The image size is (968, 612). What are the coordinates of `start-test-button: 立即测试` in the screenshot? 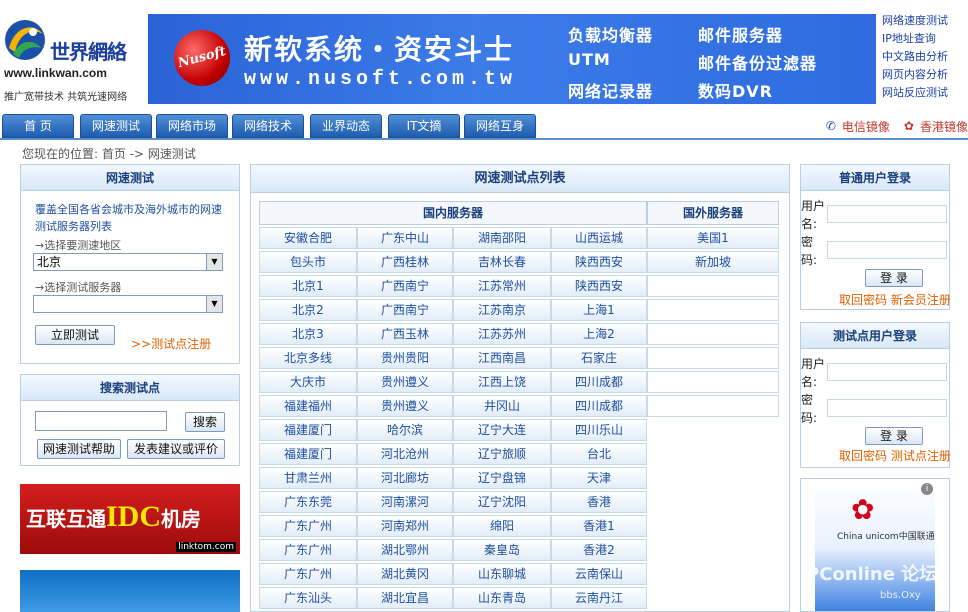 It's located at (75, 335).